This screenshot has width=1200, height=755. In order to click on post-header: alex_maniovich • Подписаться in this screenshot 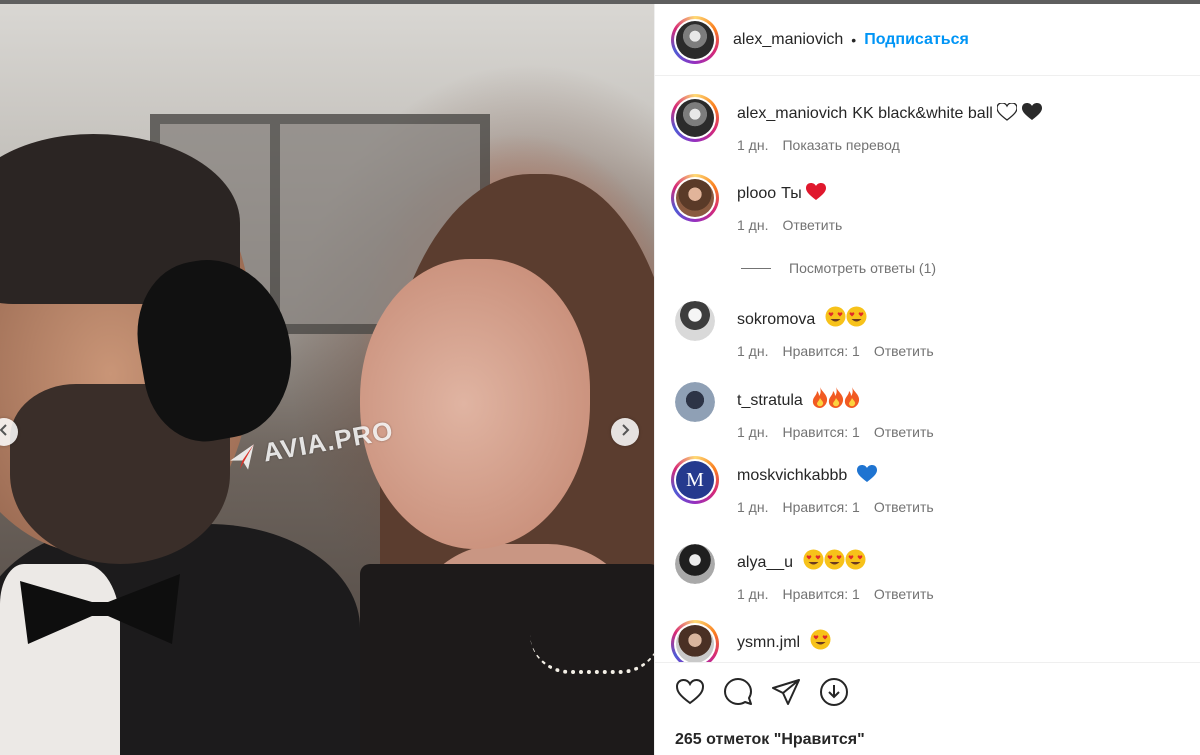, I will do `click(927, 40)`.